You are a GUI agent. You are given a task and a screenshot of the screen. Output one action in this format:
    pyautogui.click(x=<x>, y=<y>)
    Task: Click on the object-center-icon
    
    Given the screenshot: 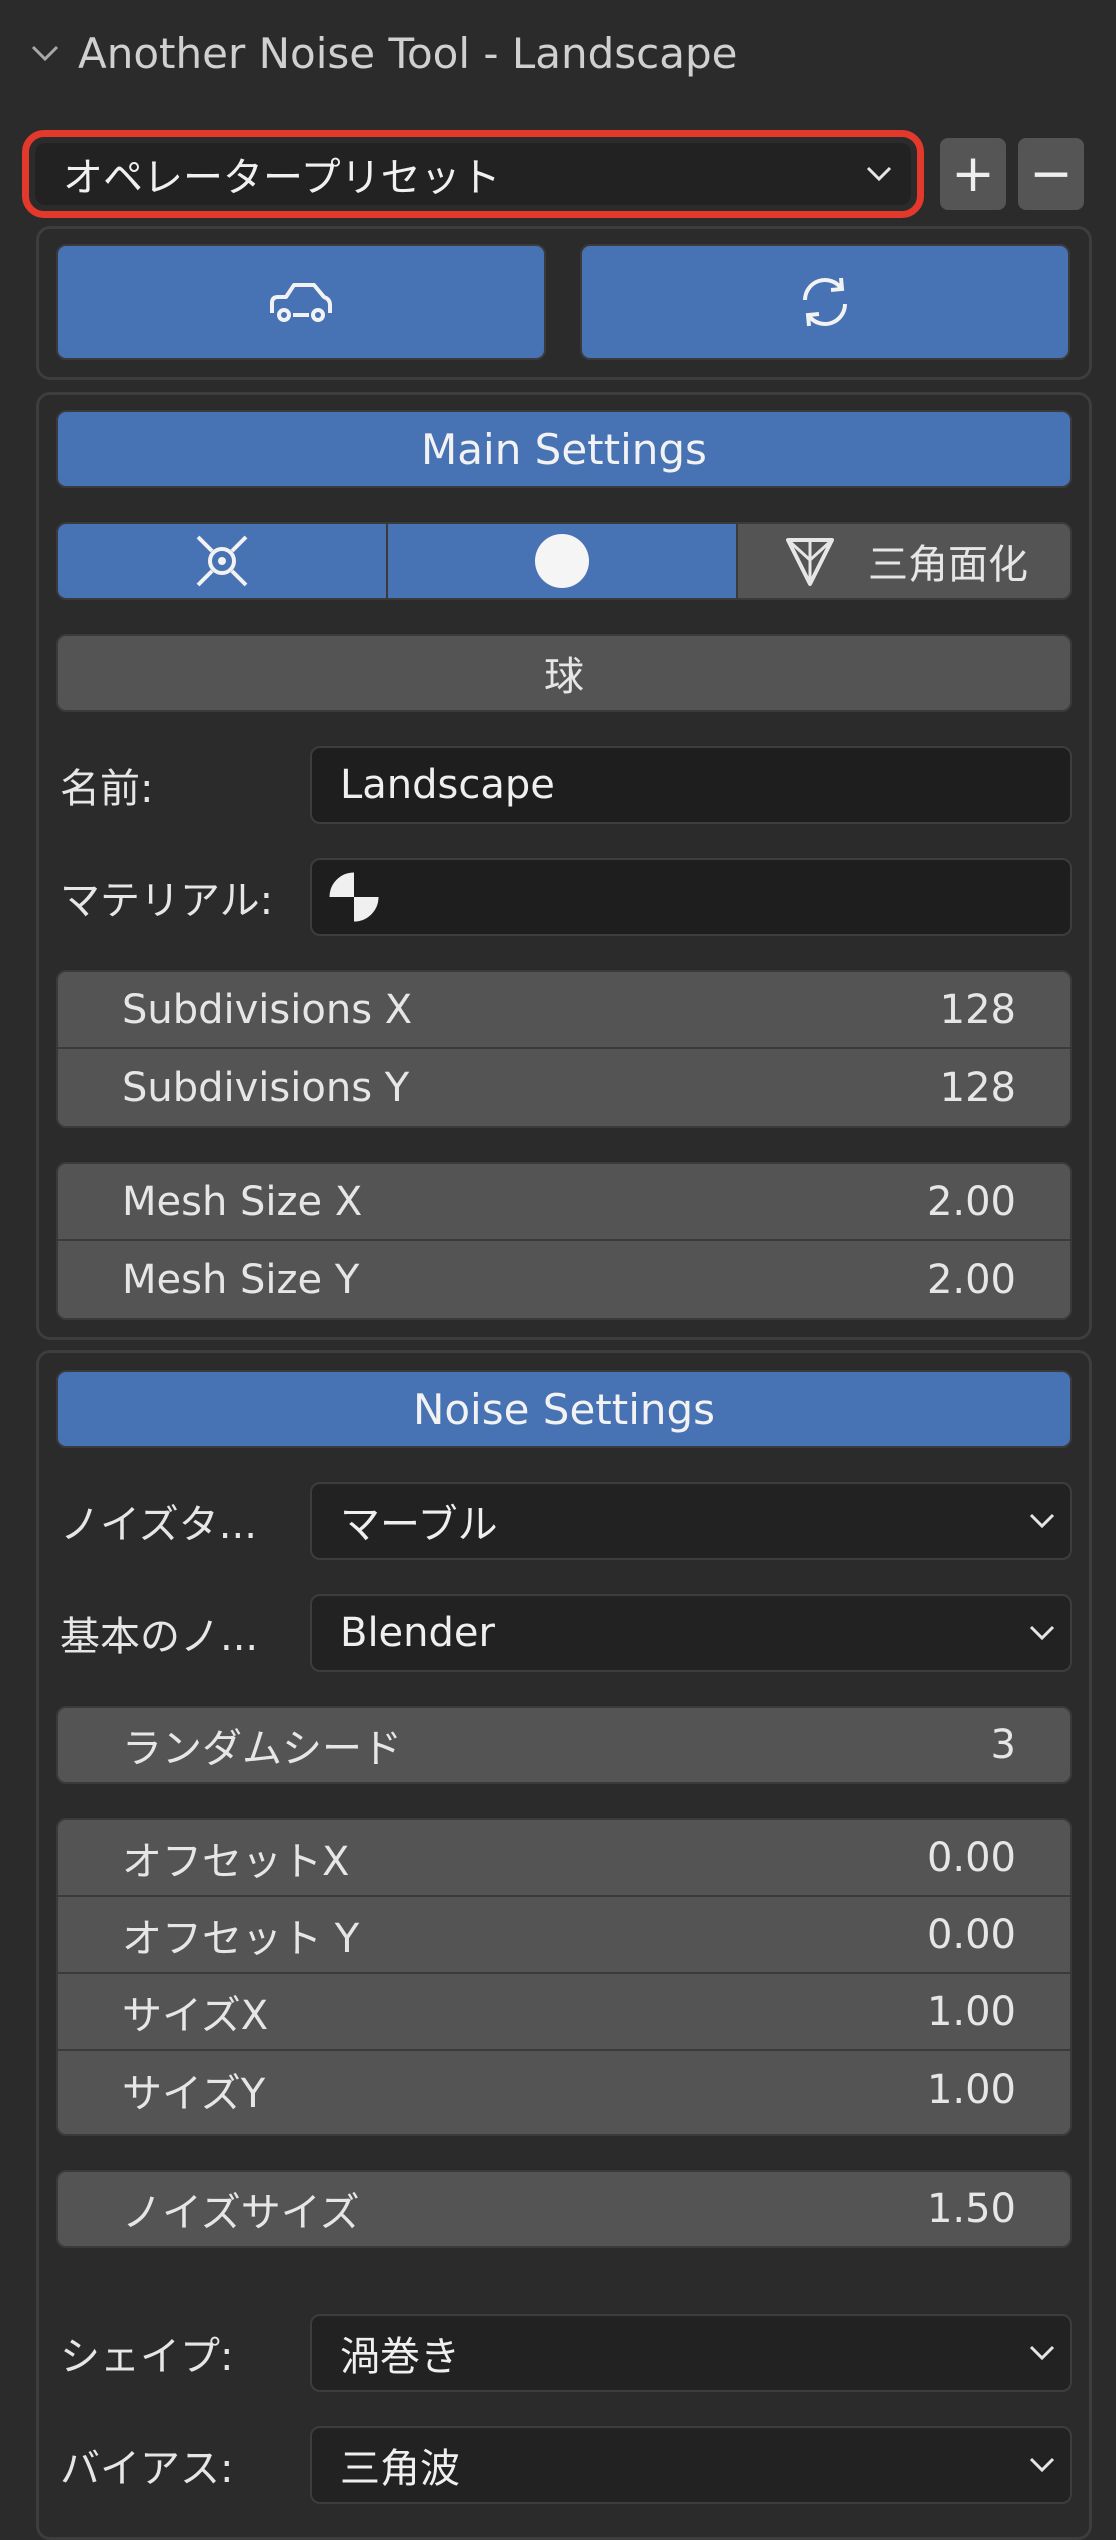 What is the action you would take?
    pyautogui.click(x=222, y=561)
    